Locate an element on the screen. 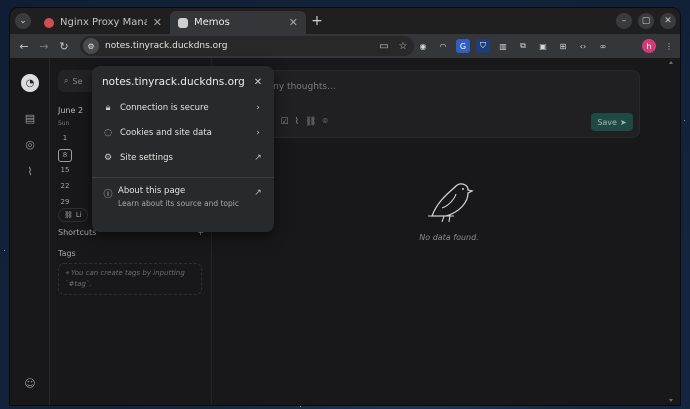 The width and height of the screenshot is (690, 409). tab-strip: ⌄ Nginx Proxy Manager ✕ Memos ✕ + – ▢ ✕ is located at coordinates (345, 21).